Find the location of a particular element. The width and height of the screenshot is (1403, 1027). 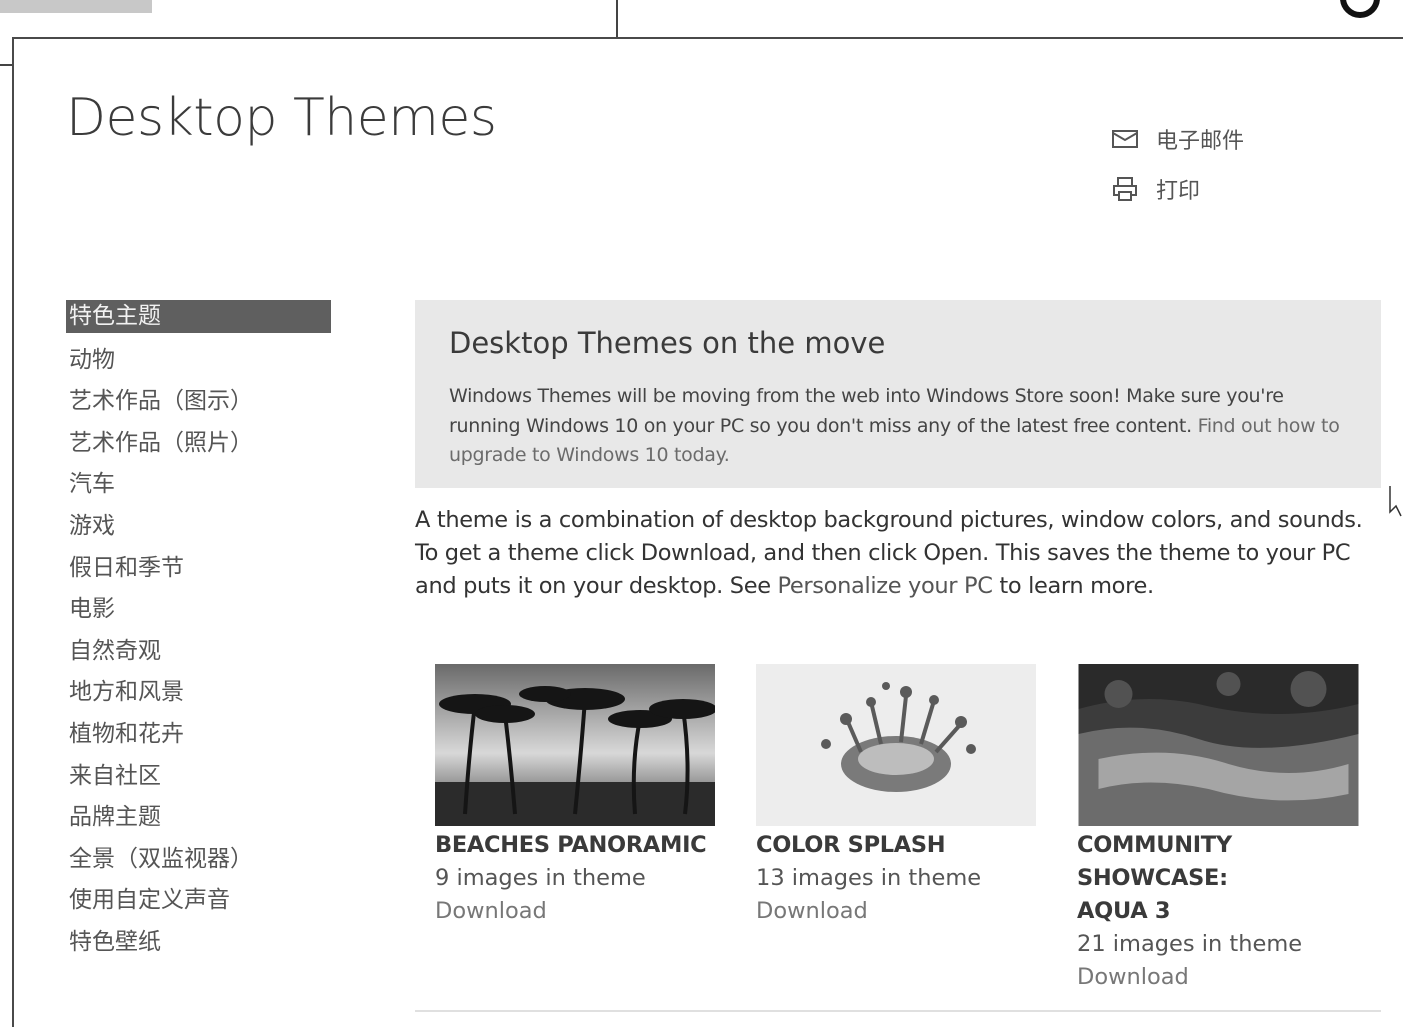

sidebar-item-plants-flowers: 植物和花卉 is located at coordinates (198, 737).